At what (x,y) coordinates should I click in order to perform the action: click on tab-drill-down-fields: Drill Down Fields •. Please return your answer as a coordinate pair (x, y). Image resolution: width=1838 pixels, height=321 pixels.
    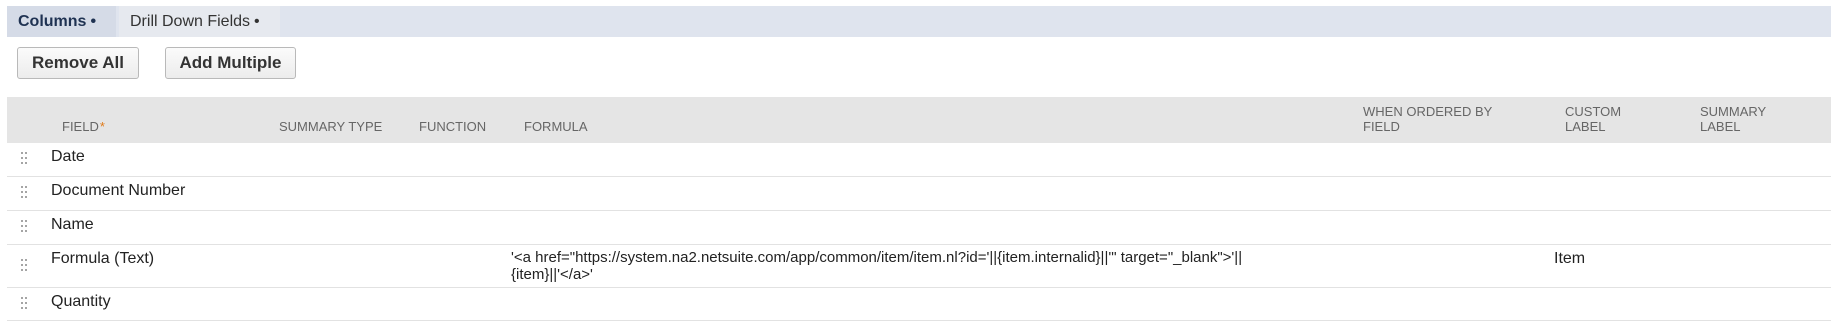
    Looking at the image, I should click on (199, 21).